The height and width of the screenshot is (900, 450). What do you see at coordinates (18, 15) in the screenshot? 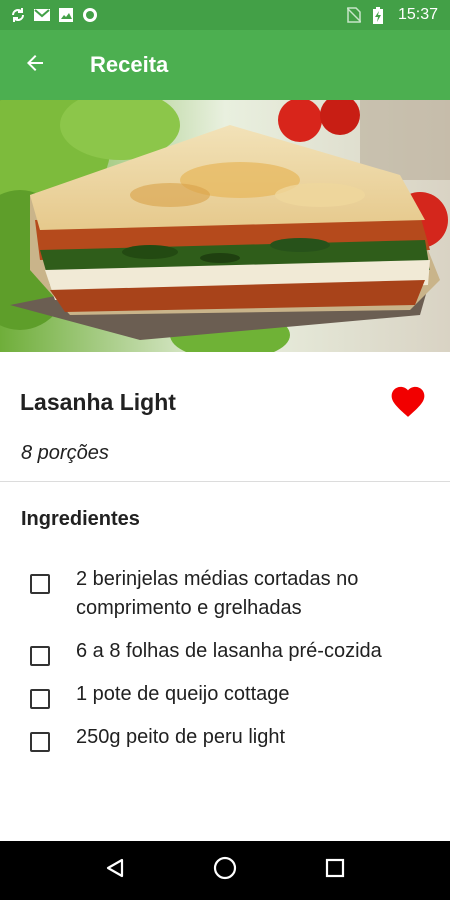
I see `sync-icon` at bounding box center [18, 15].